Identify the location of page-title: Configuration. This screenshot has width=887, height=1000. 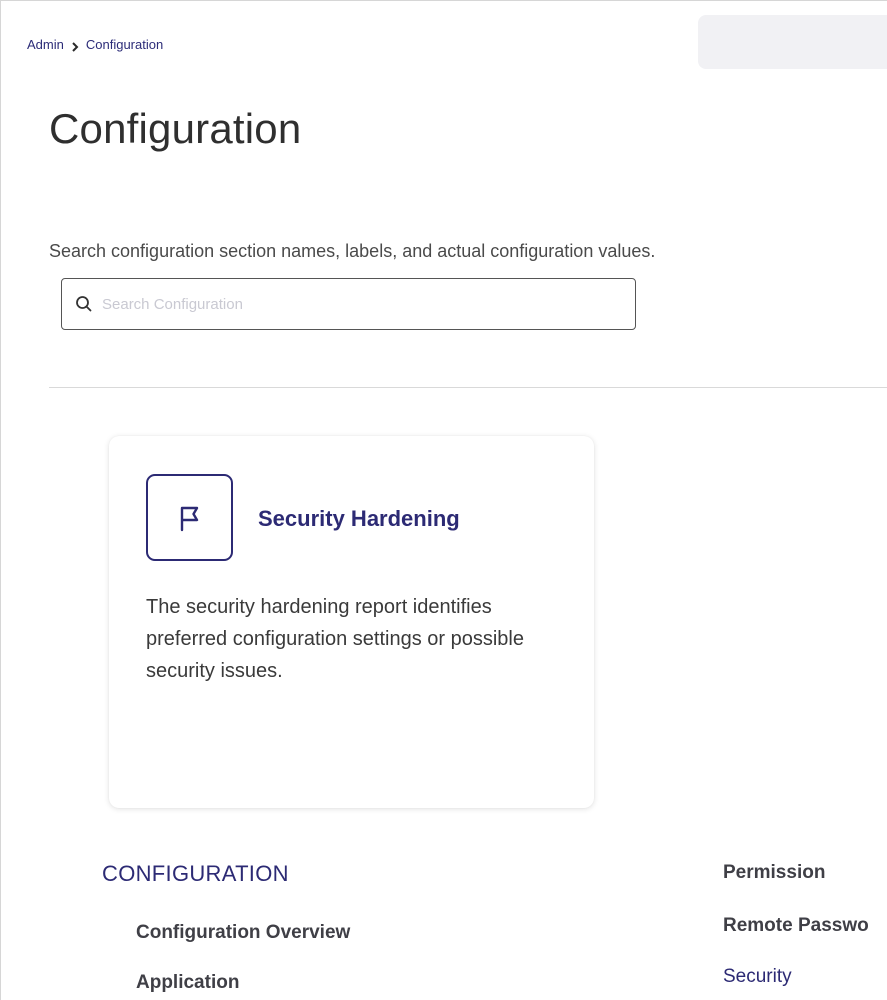
(175, 128).